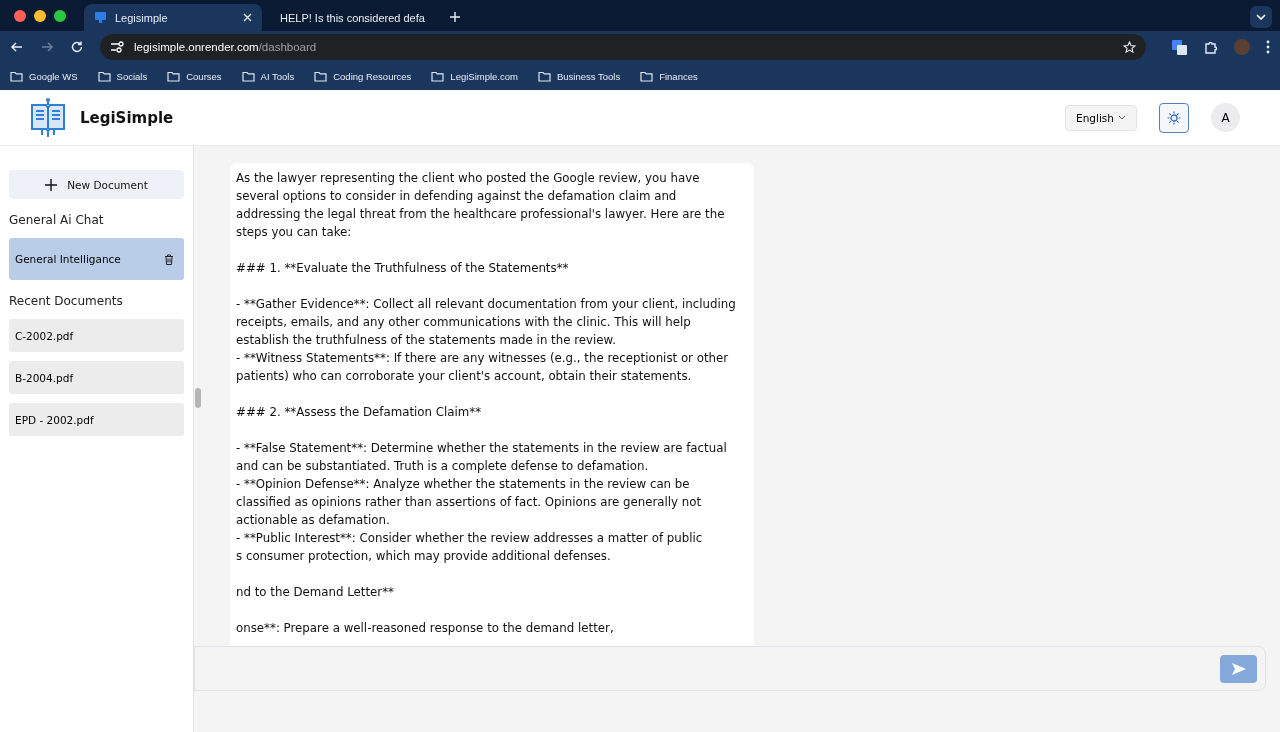 The height and width of the screenshot is (732, 1280). Describe the element at coordinates (482, 448) in the screenshot. I see `message-text: - **False Statement**: Determine whether the statements in the review are factual` at that location.